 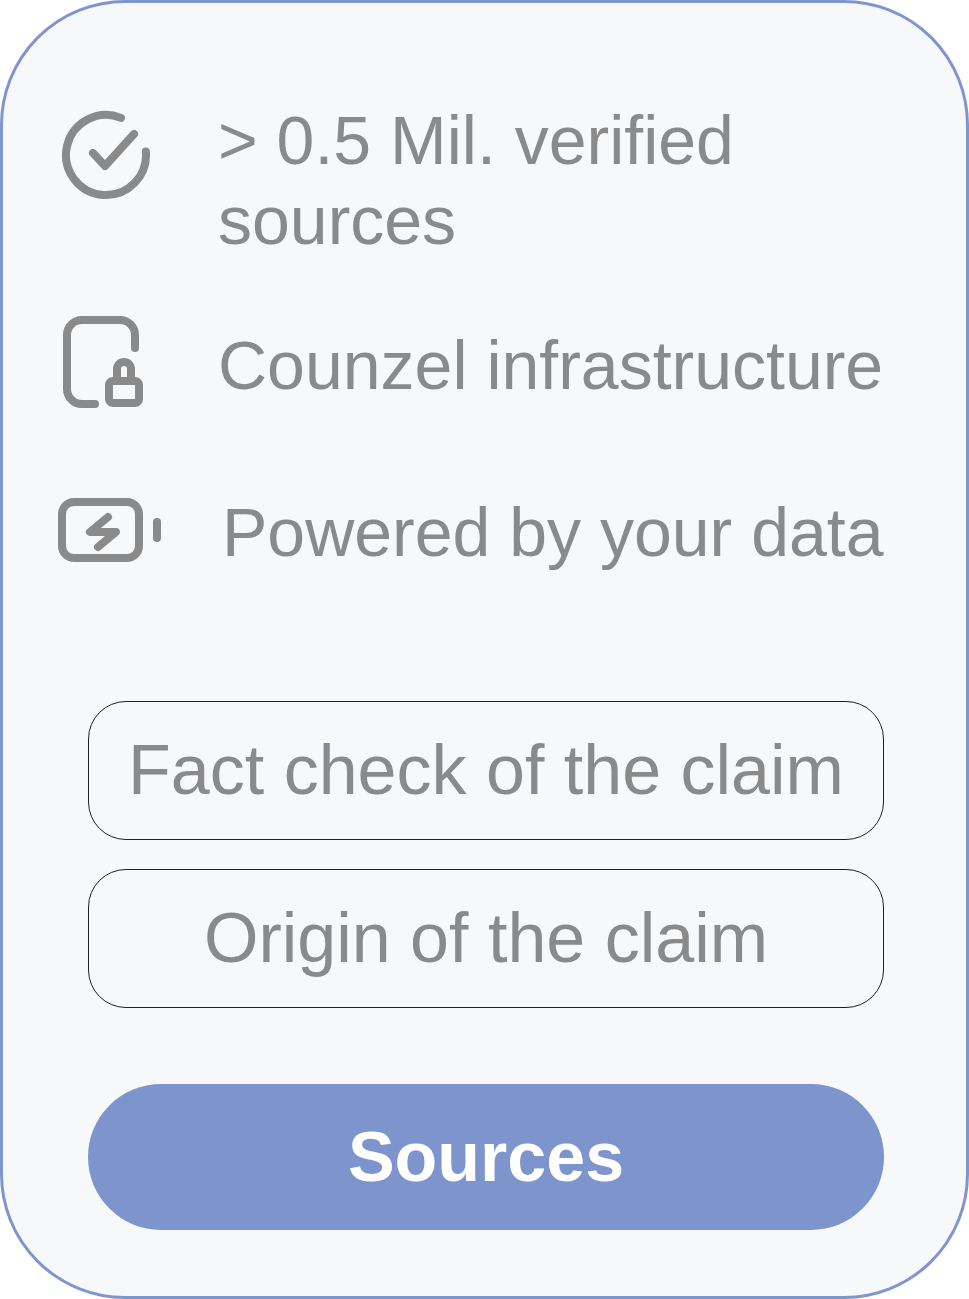 What do you see at coordinates (551, 365) in the screenshot?
I see `feature-text: Counzel infrastructure` at bounding box center [551, 365].